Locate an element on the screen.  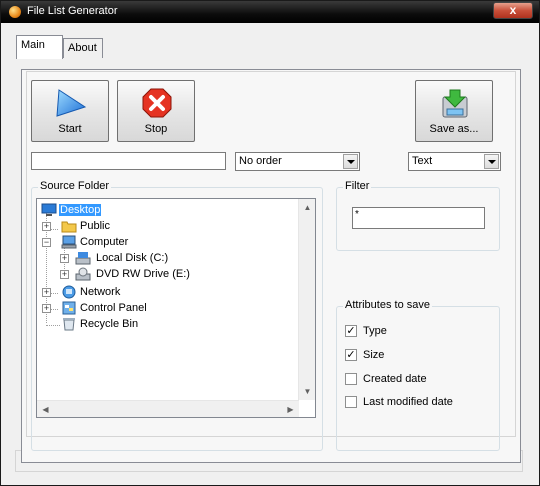
filter-input is located at coordinates (418, 218).